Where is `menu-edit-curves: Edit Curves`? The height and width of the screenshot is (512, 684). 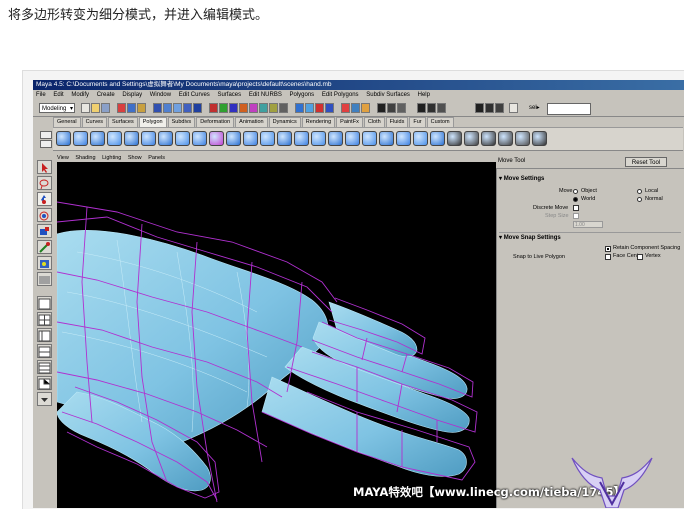
menu-edit-curves: Edit Curves is located at coordinates (194, 95).